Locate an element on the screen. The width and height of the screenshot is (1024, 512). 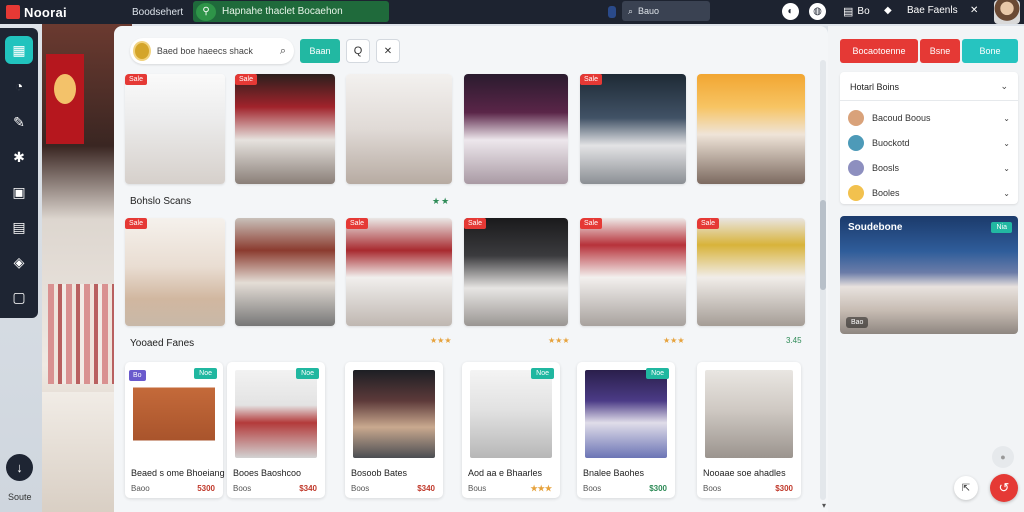
tab-primary: Bocaotoenne is located at coordinates (879, 51).